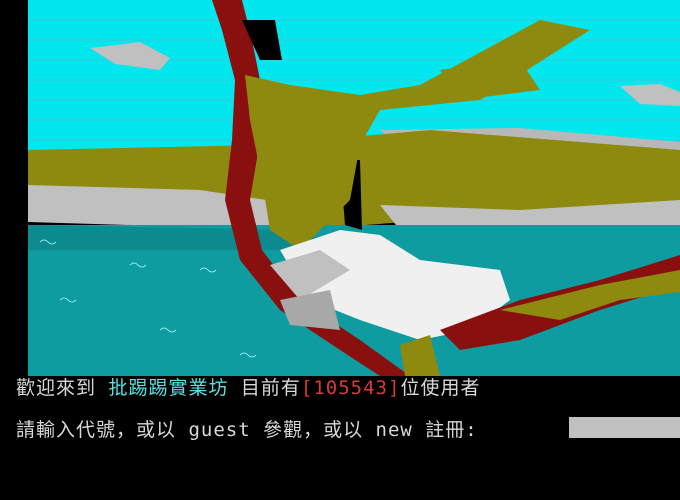 The height and width of the screenshot is (500, 680). I want to click on welcome-prefix: 歡迎來到, so click(62, 388).